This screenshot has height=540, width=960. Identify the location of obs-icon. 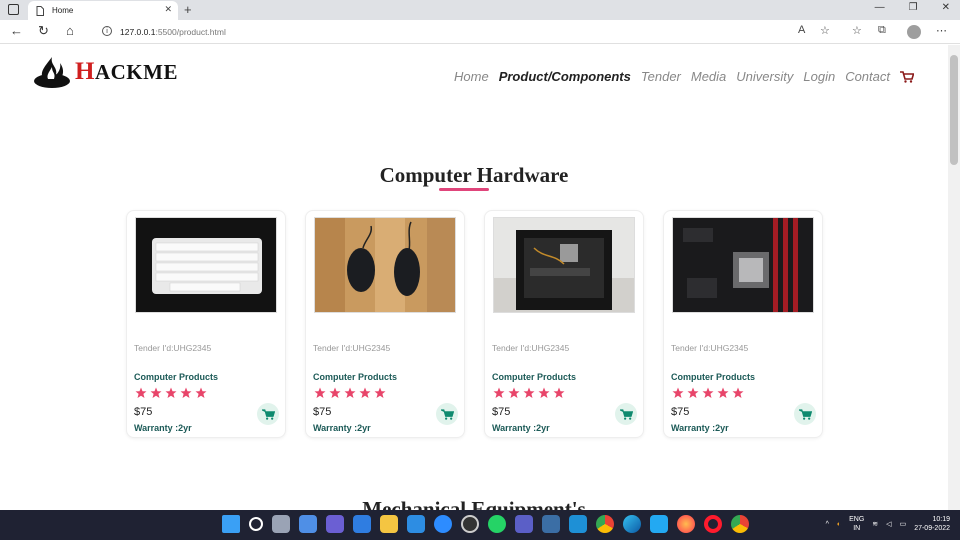
(470, 524).